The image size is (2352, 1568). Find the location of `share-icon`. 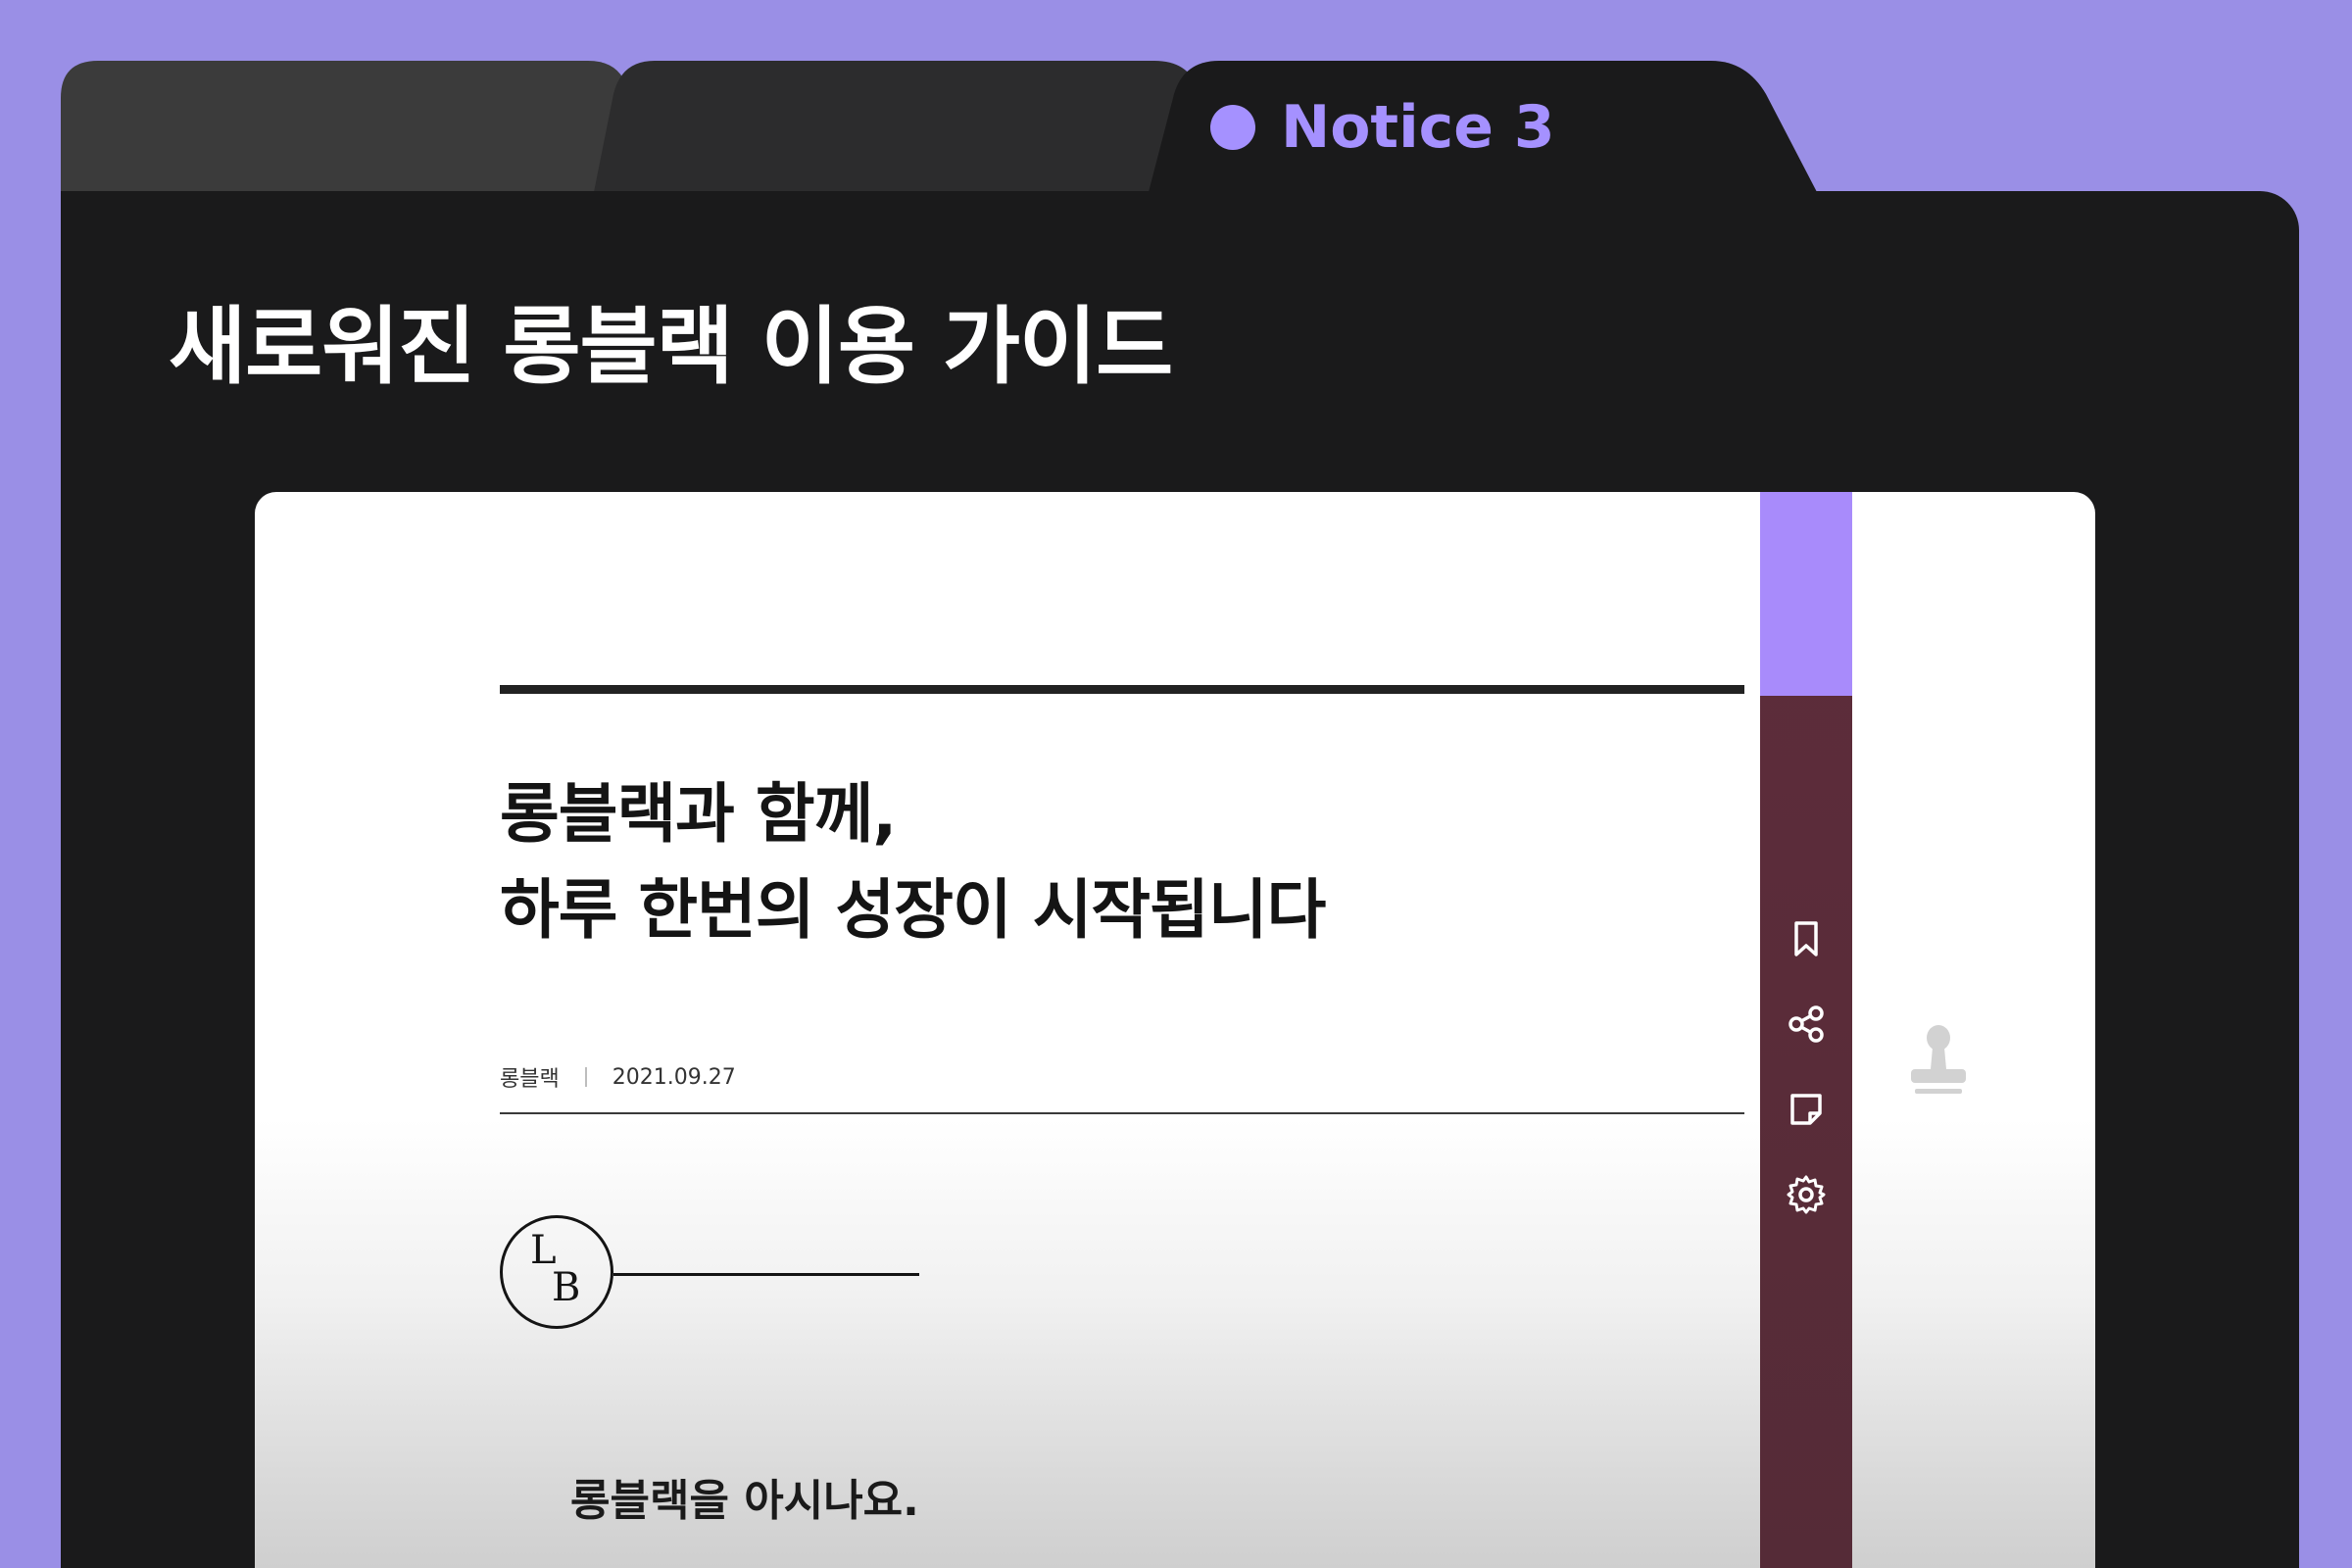

share-icon is located at coordinates (1806, 1024).